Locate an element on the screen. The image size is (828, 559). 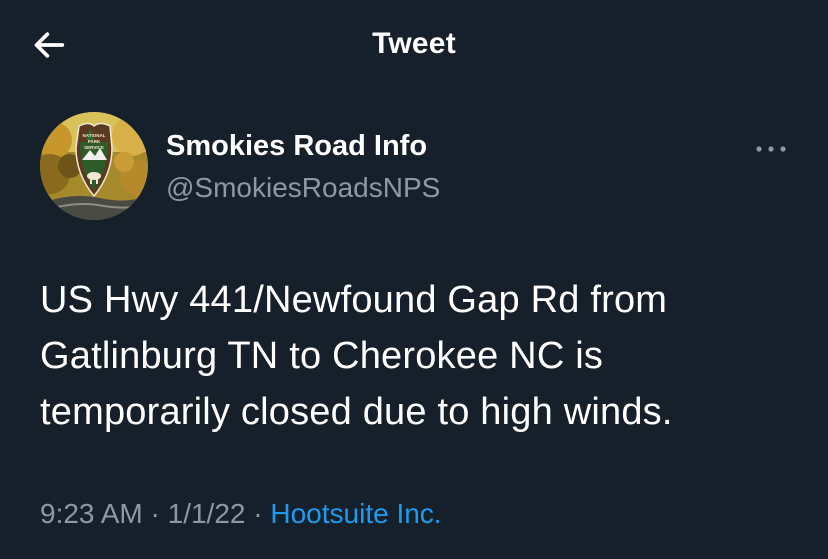
svg-text: PARK is located at coordinates (94, 141).